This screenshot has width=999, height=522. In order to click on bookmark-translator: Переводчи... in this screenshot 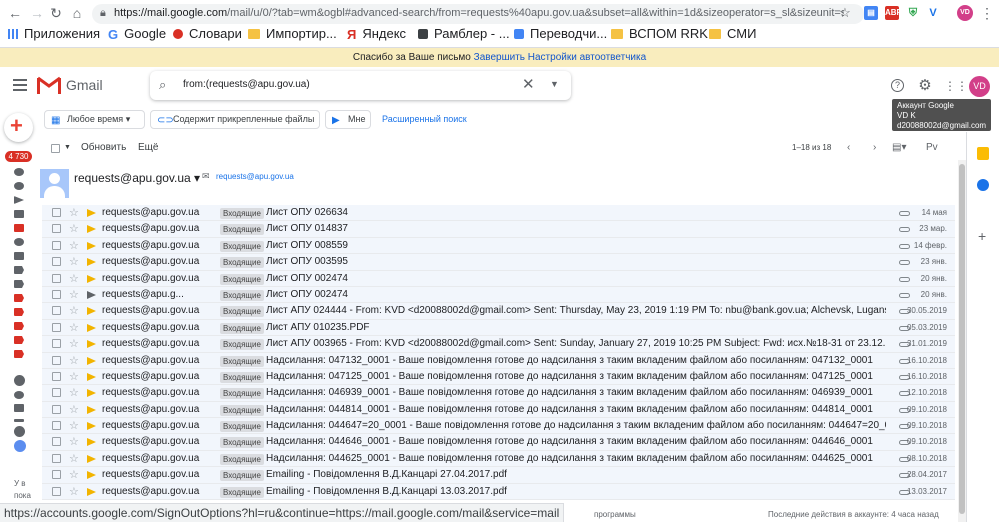, I will do `click(560, 33)`.